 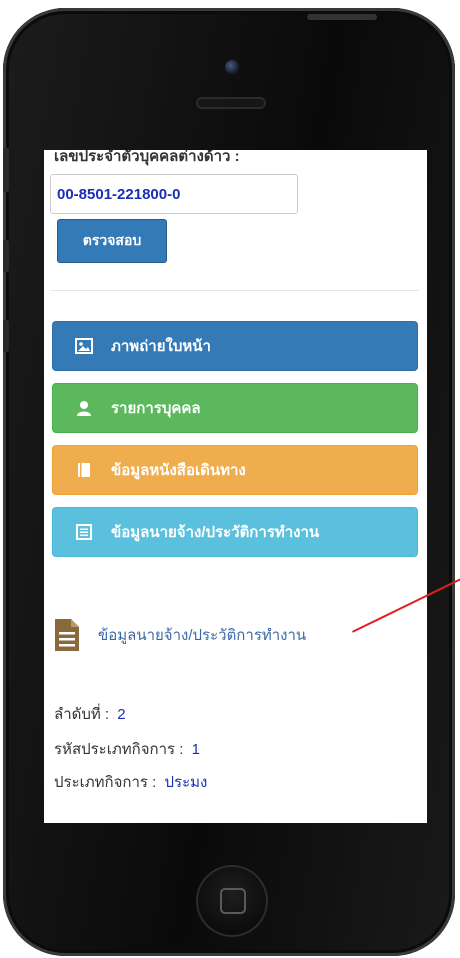 What do you see at coordinates (6, 170) in the screenshot?
I see `mute-switch` at bounding box center [6, 170].